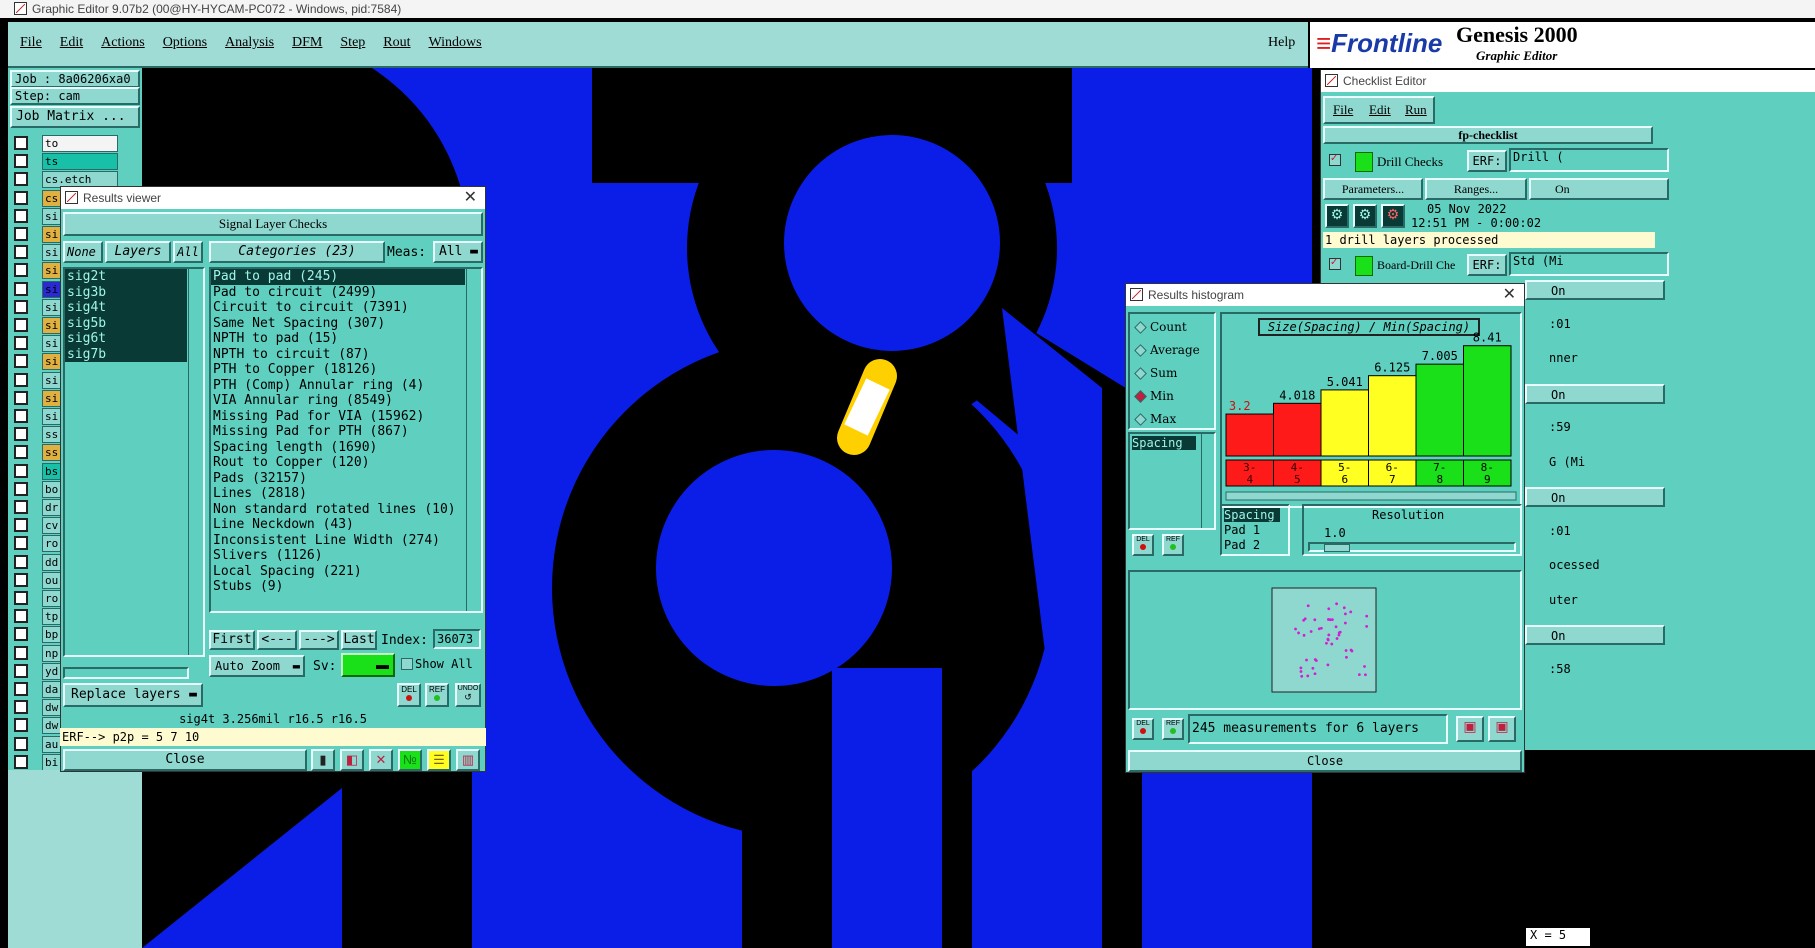 The width and height of the screenshot is (1815, 948). What do you see at coordinates (1167, 329) in the screenshot?
I see `mode-count: Count` at bounding box center [1167, 329].